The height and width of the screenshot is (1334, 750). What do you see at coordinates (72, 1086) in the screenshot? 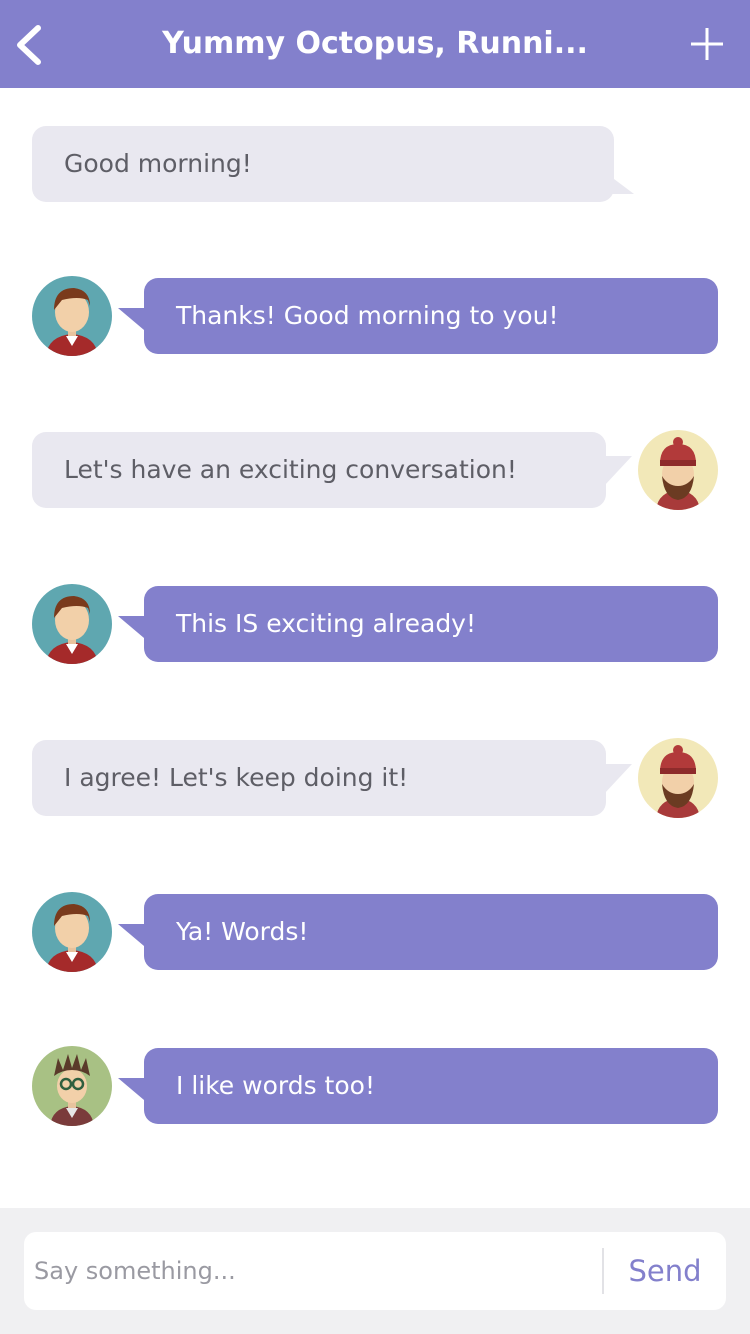
I see `avatar-spiky-hair-glasses` at bounding box center [72, 1086].